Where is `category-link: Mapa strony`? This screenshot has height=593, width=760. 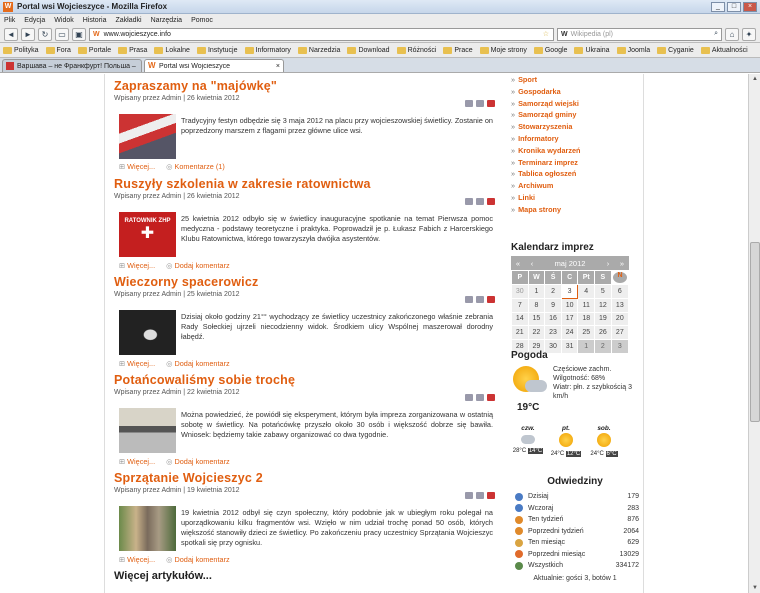 category-link: Mapa strony is located at coordinates (575, 210).